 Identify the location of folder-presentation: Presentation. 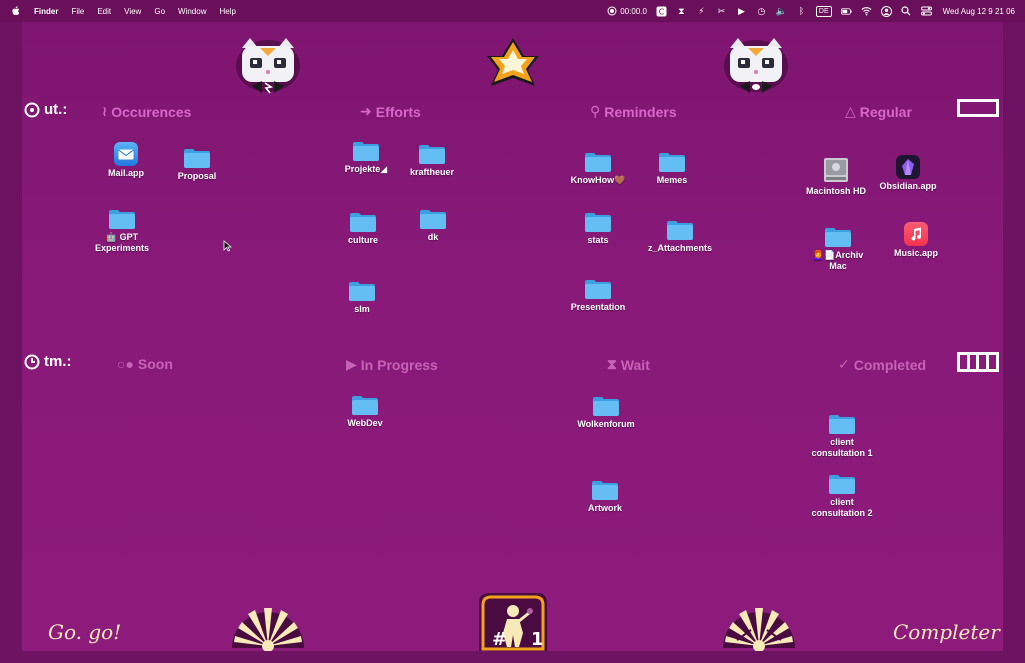
(598, 295).